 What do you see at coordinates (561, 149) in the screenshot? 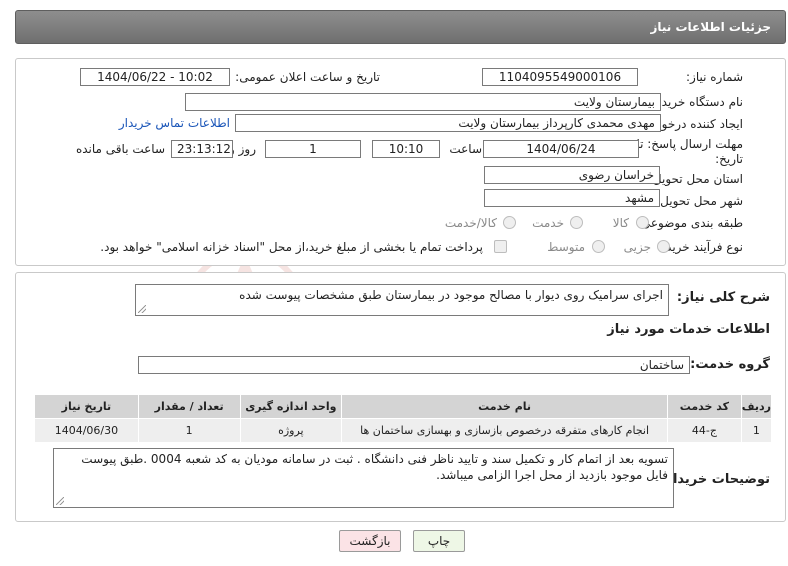
I see `deadline-date-field: 1404/06/24` at bounding box center [561, 149].